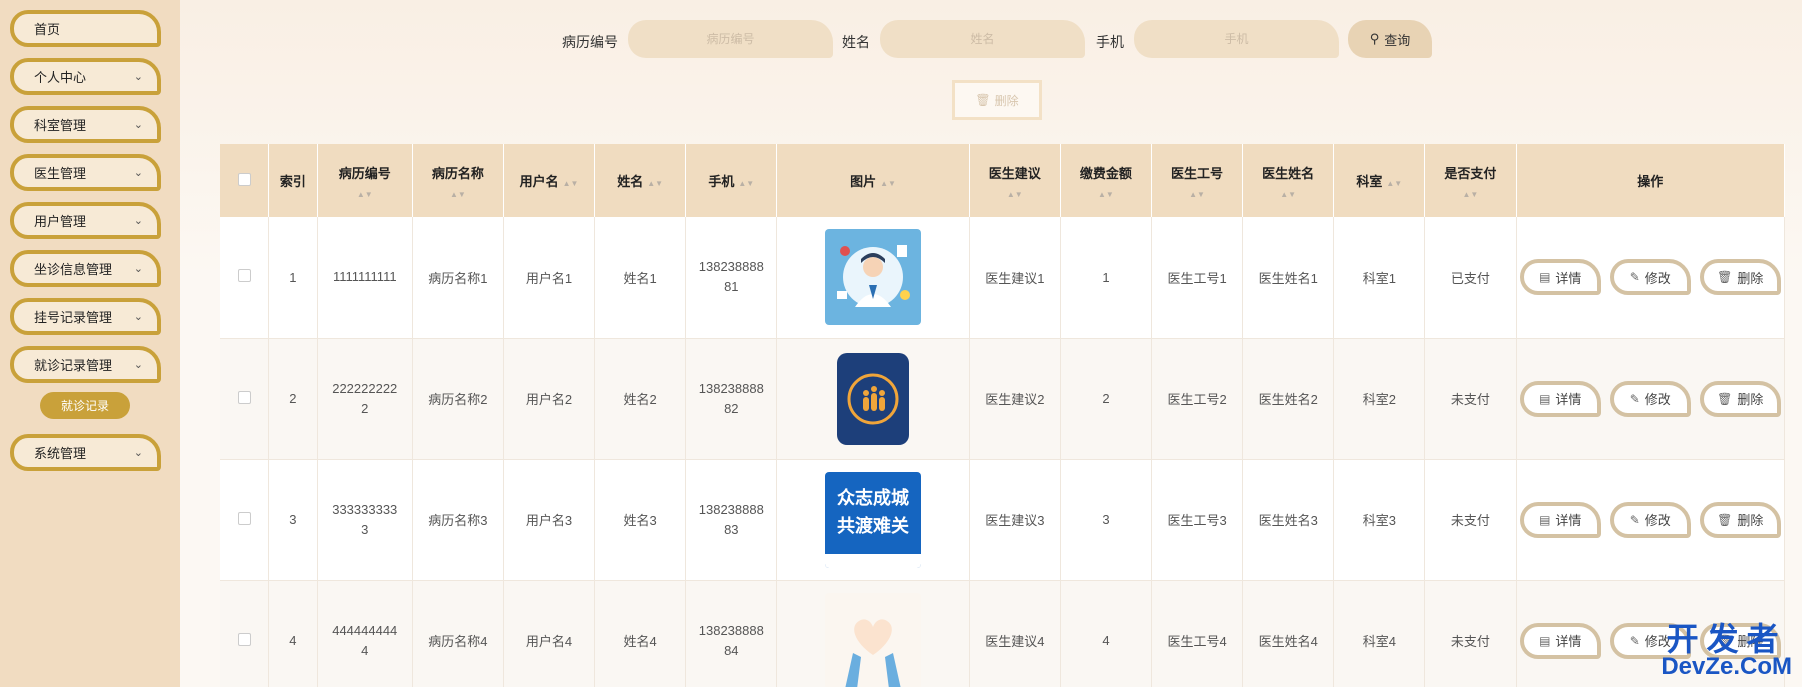  Describe the element at coordinates (730, 39) in the screenshot. I see `record-no-input` at that location.